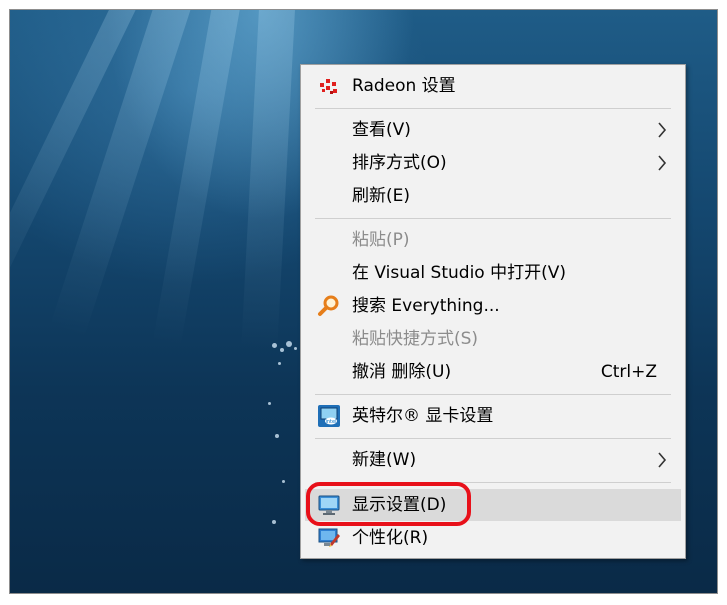 The image size is (727, 605). What do you see at coordinates (493, 130) in the screenshot?
I see `menu-item-view: 查看(V)` at bounding box center [493, 130].